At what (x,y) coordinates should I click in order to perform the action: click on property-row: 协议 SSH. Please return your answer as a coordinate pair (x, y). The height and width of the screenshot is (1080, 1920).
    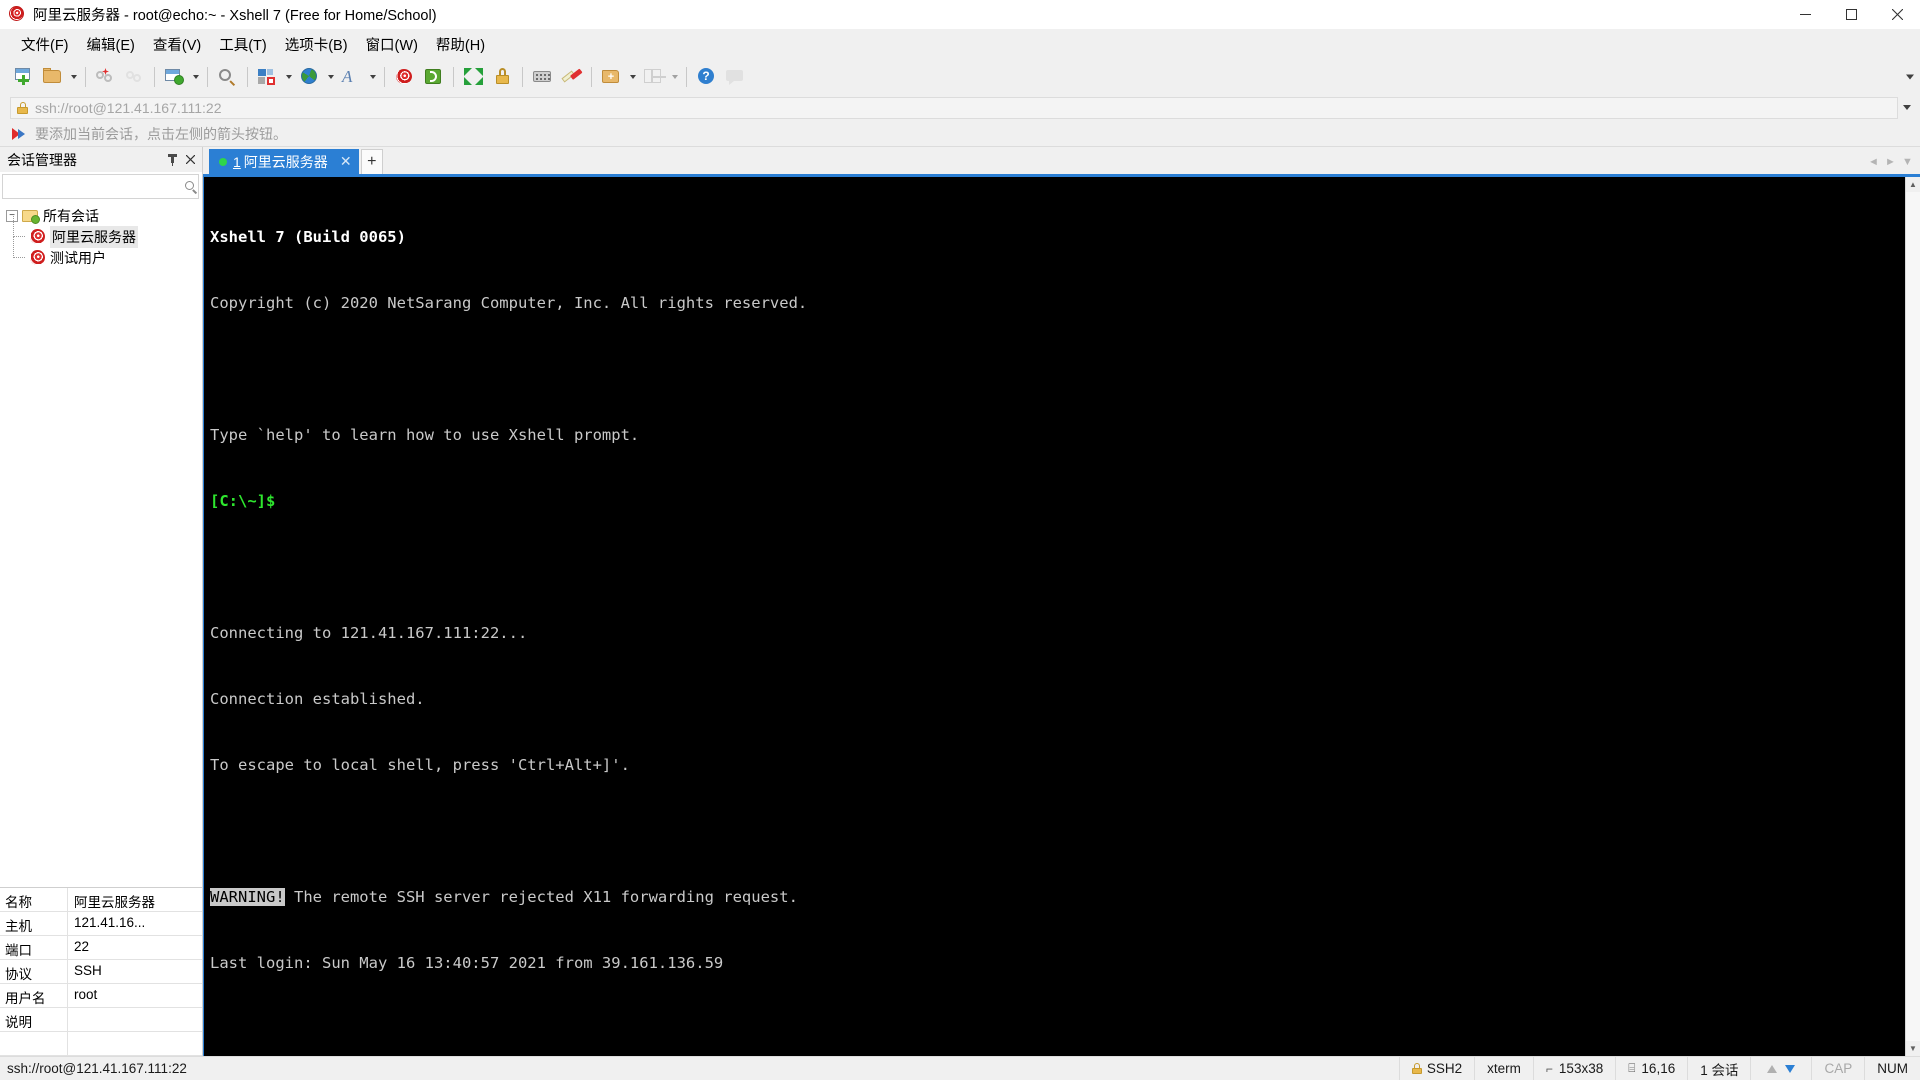
    Looking at the image, I should click on (101, 972).